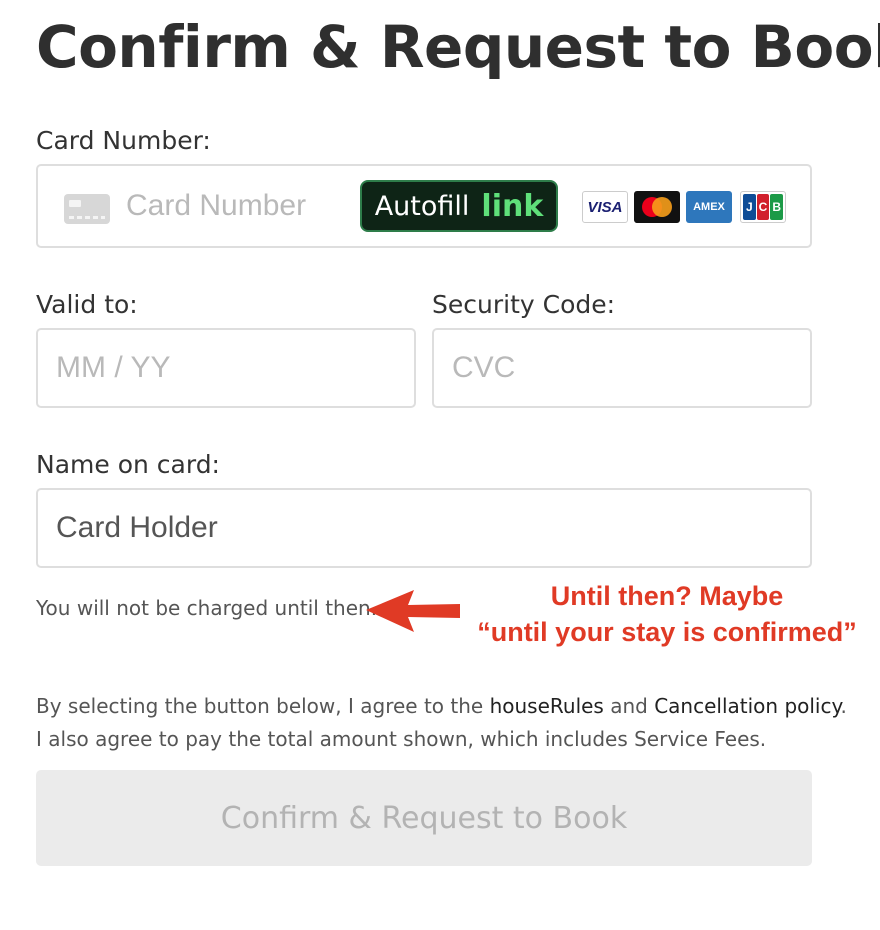  Describe the element at coordinates (512, 206) in the screenshot. I see `link-logo: link` at that location.